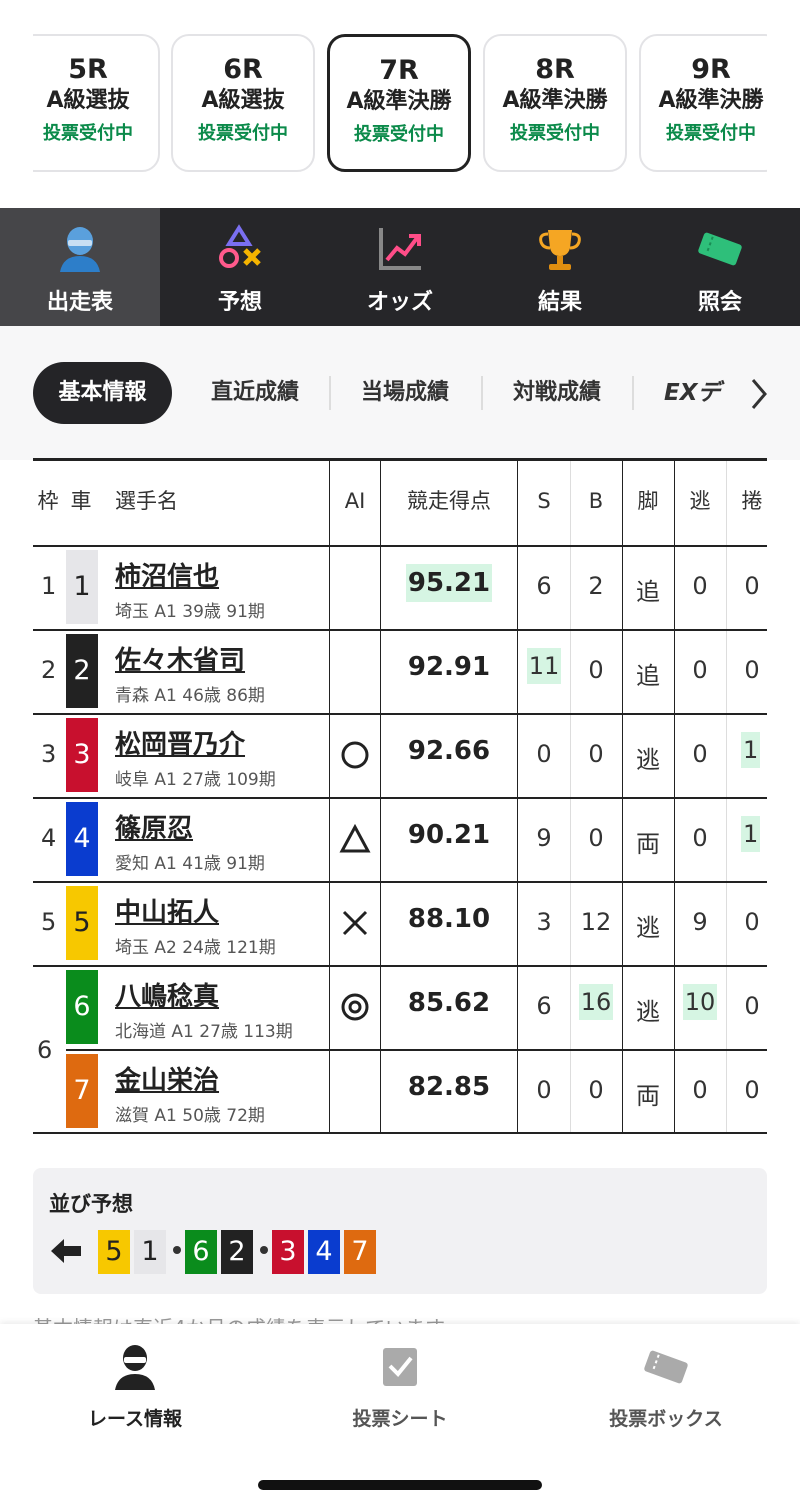 This screenshot has height=1509, width=800. I want to click on nav-entry-table: 出走表, so click(80, 267).